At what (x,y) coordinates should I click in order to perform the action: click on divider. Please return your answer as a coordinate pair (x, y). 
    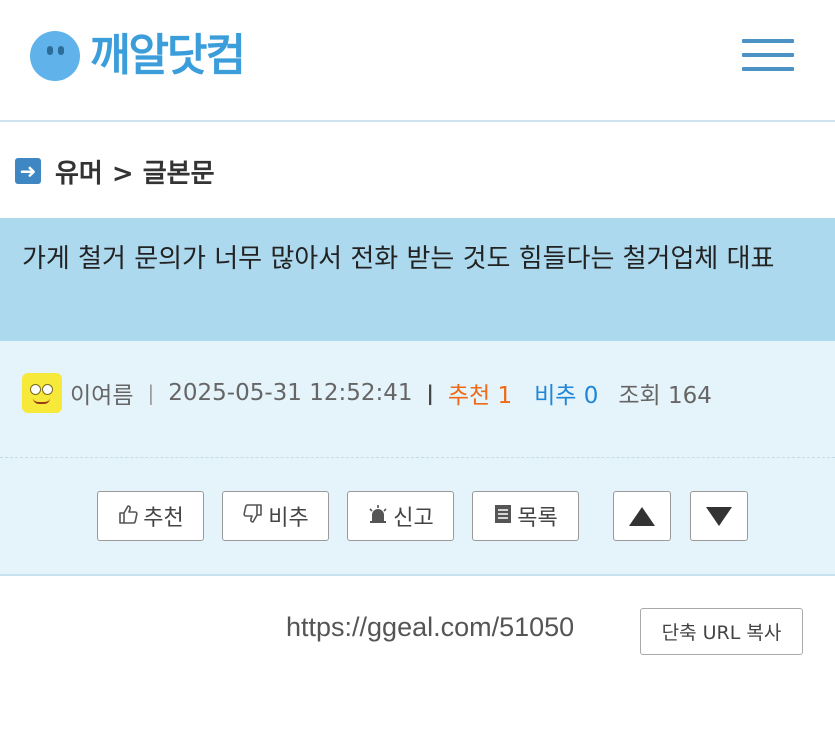
    Looking at the image, I should click on (417, 457).